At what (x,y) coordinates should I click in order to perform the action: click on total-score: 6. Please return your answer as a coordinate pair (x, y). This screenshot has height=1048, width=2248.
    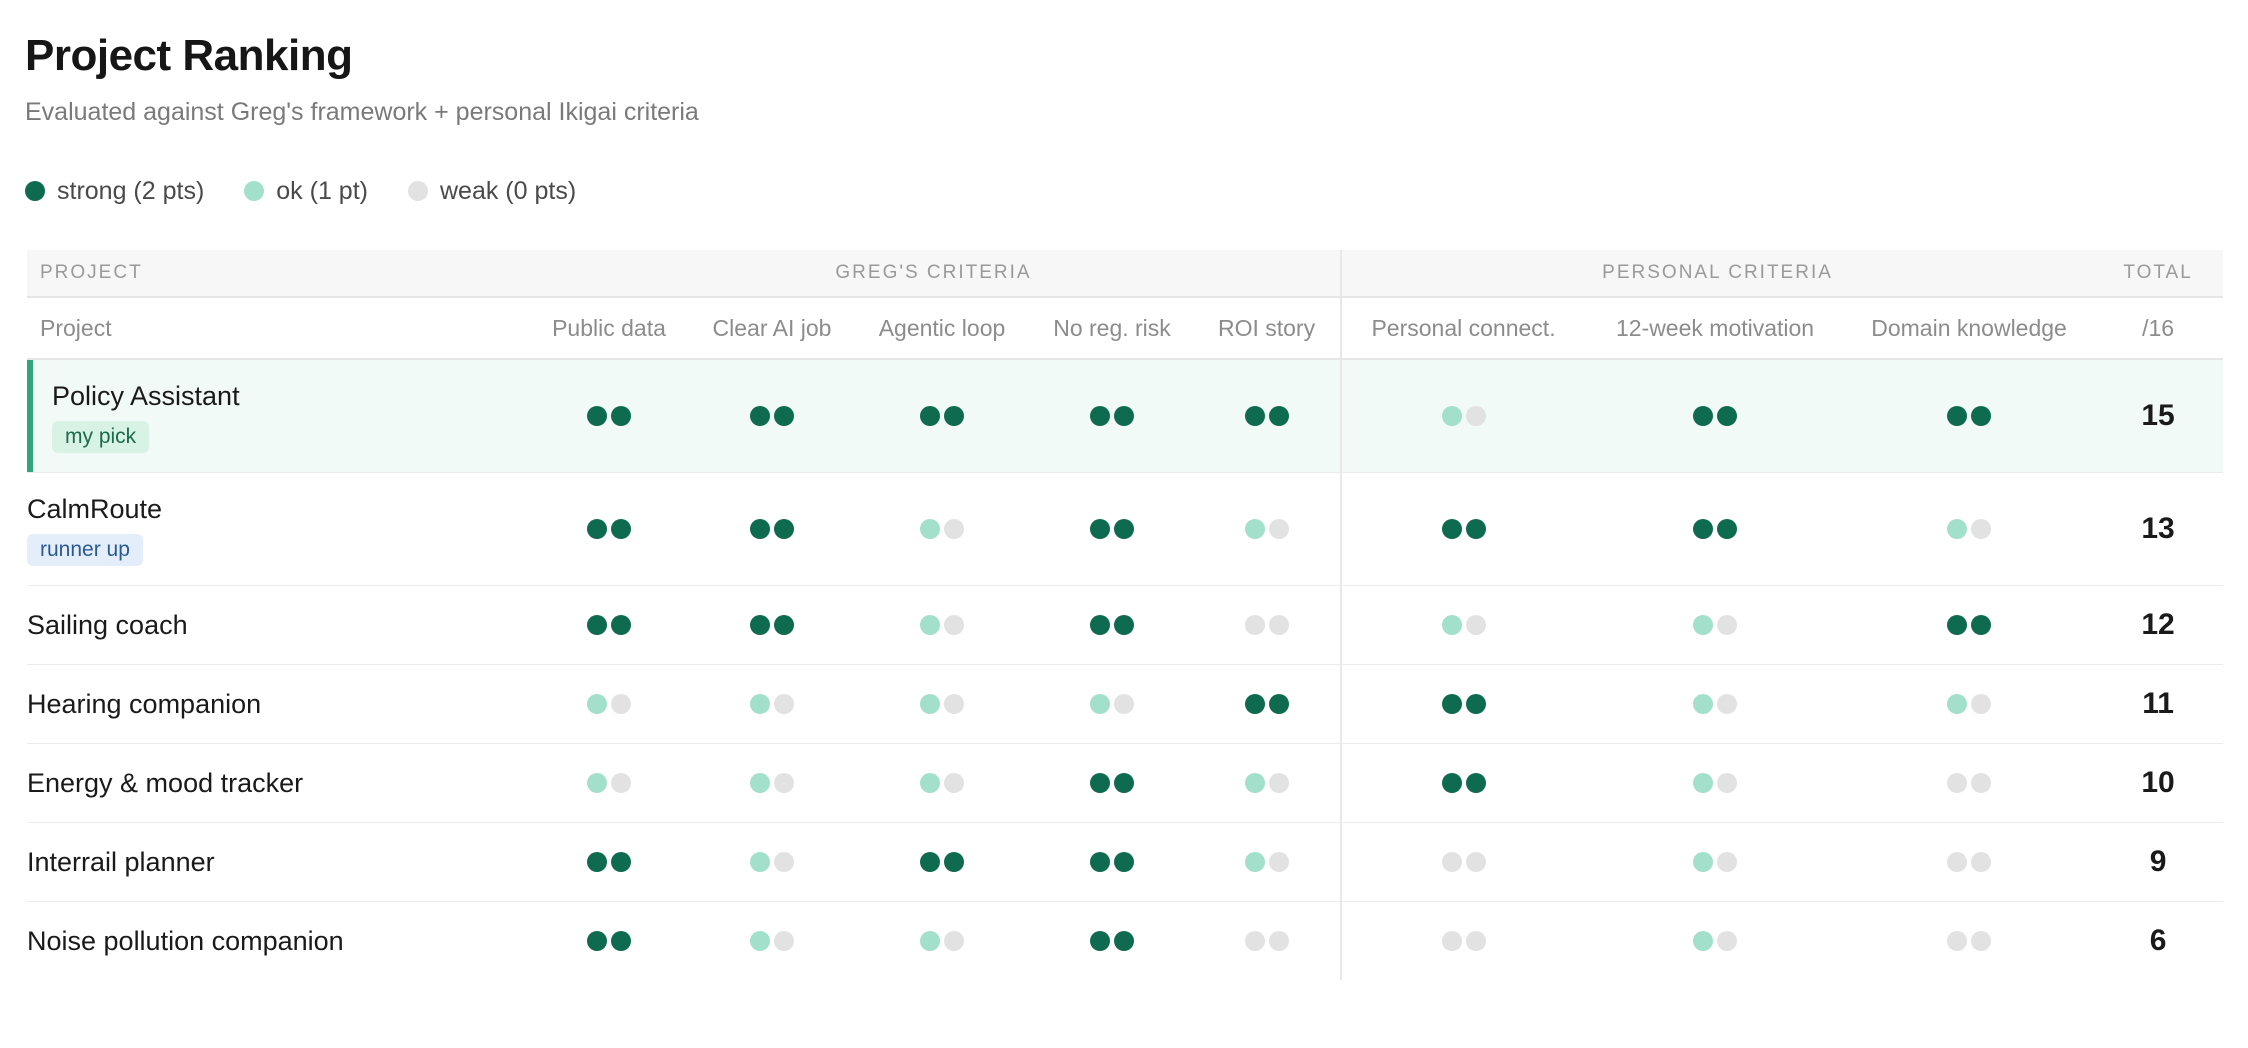
    Looking at the image, I should click on (2158, 940).